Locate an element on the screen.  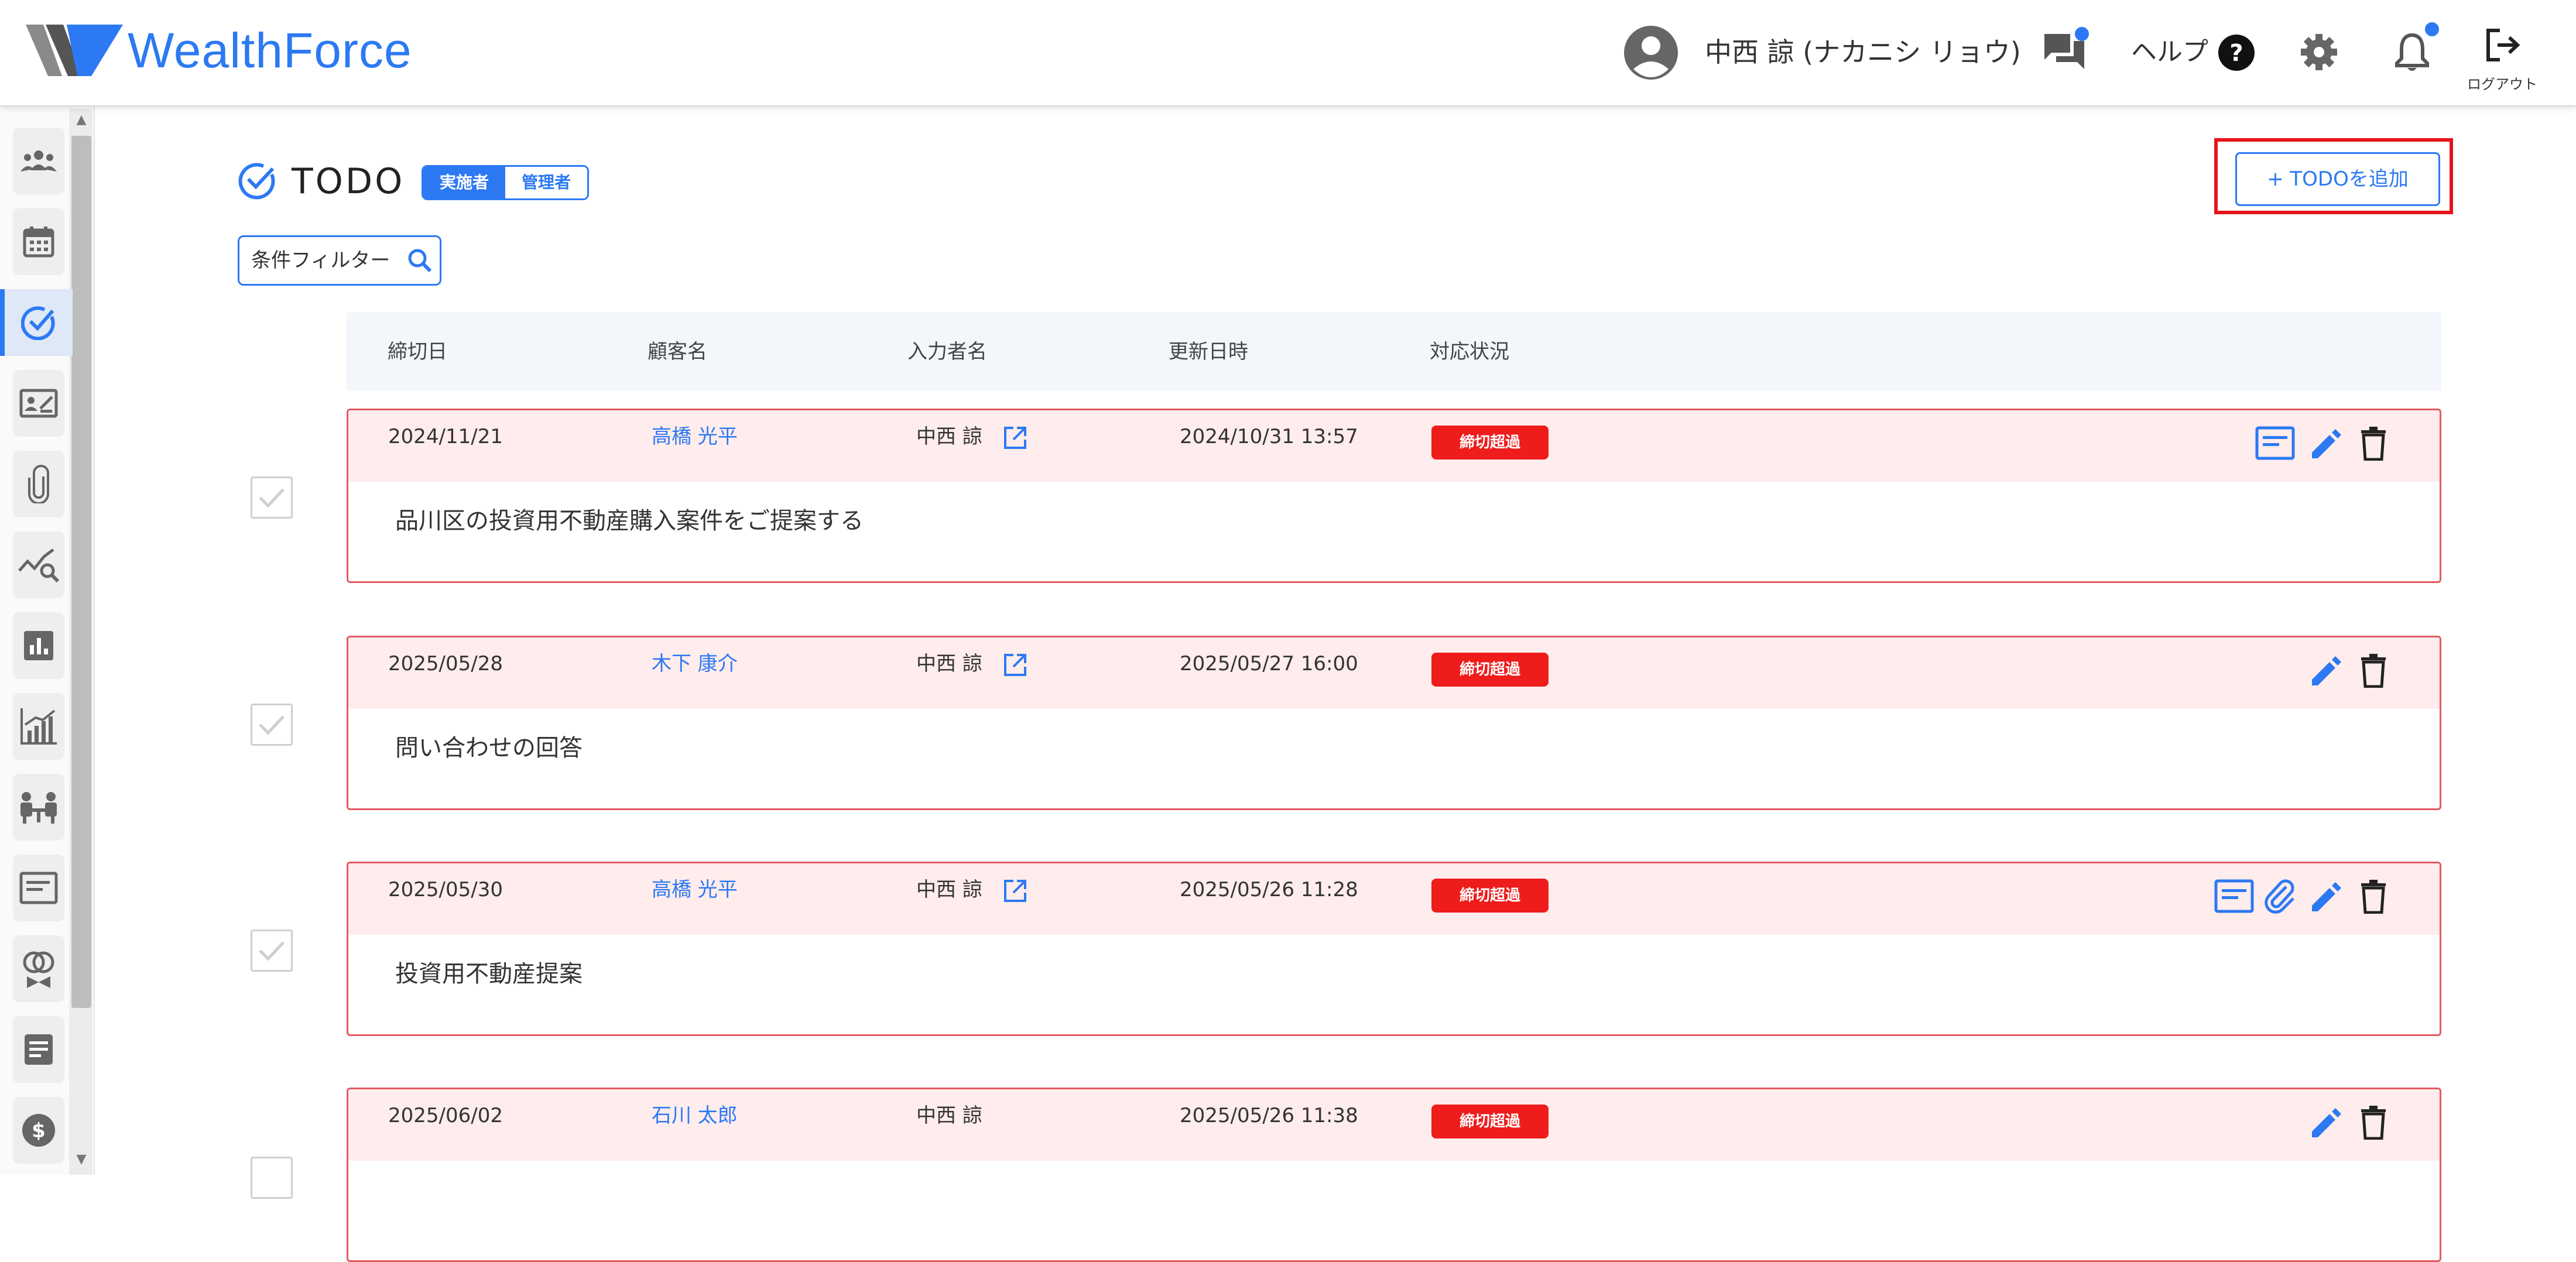
sidebar-item-calendar is located at coordinates (38, 242).